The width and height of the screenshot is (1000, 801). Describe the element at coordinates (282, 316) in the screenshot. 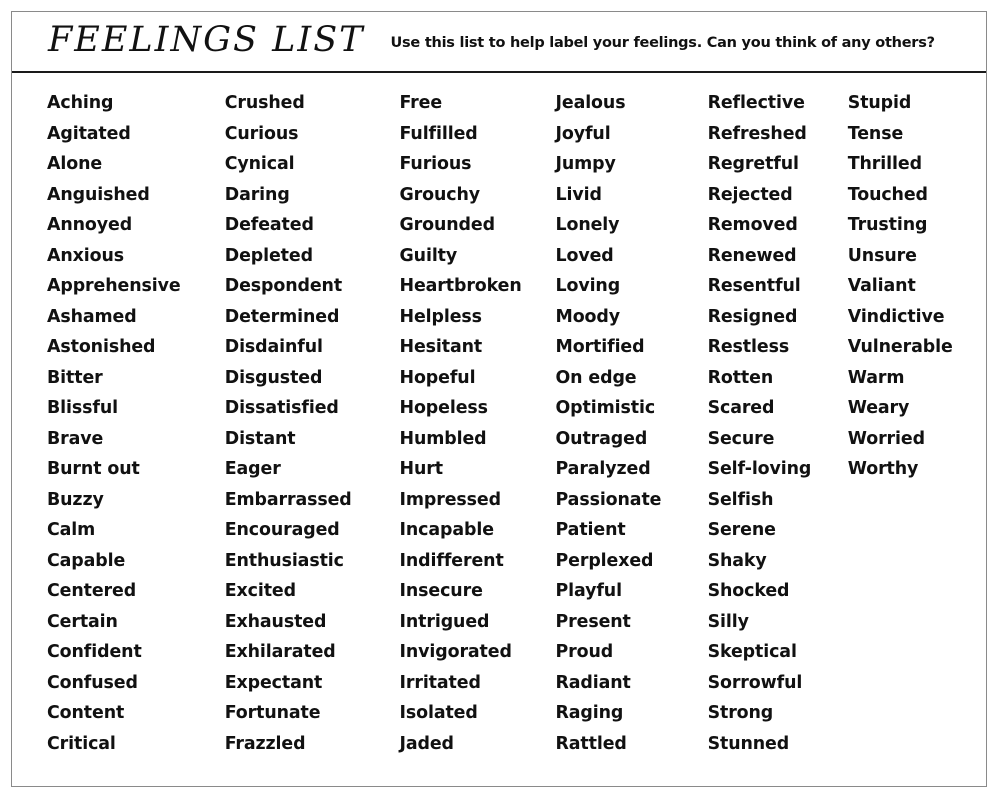

I see `feeling-word: Determined` at that location.